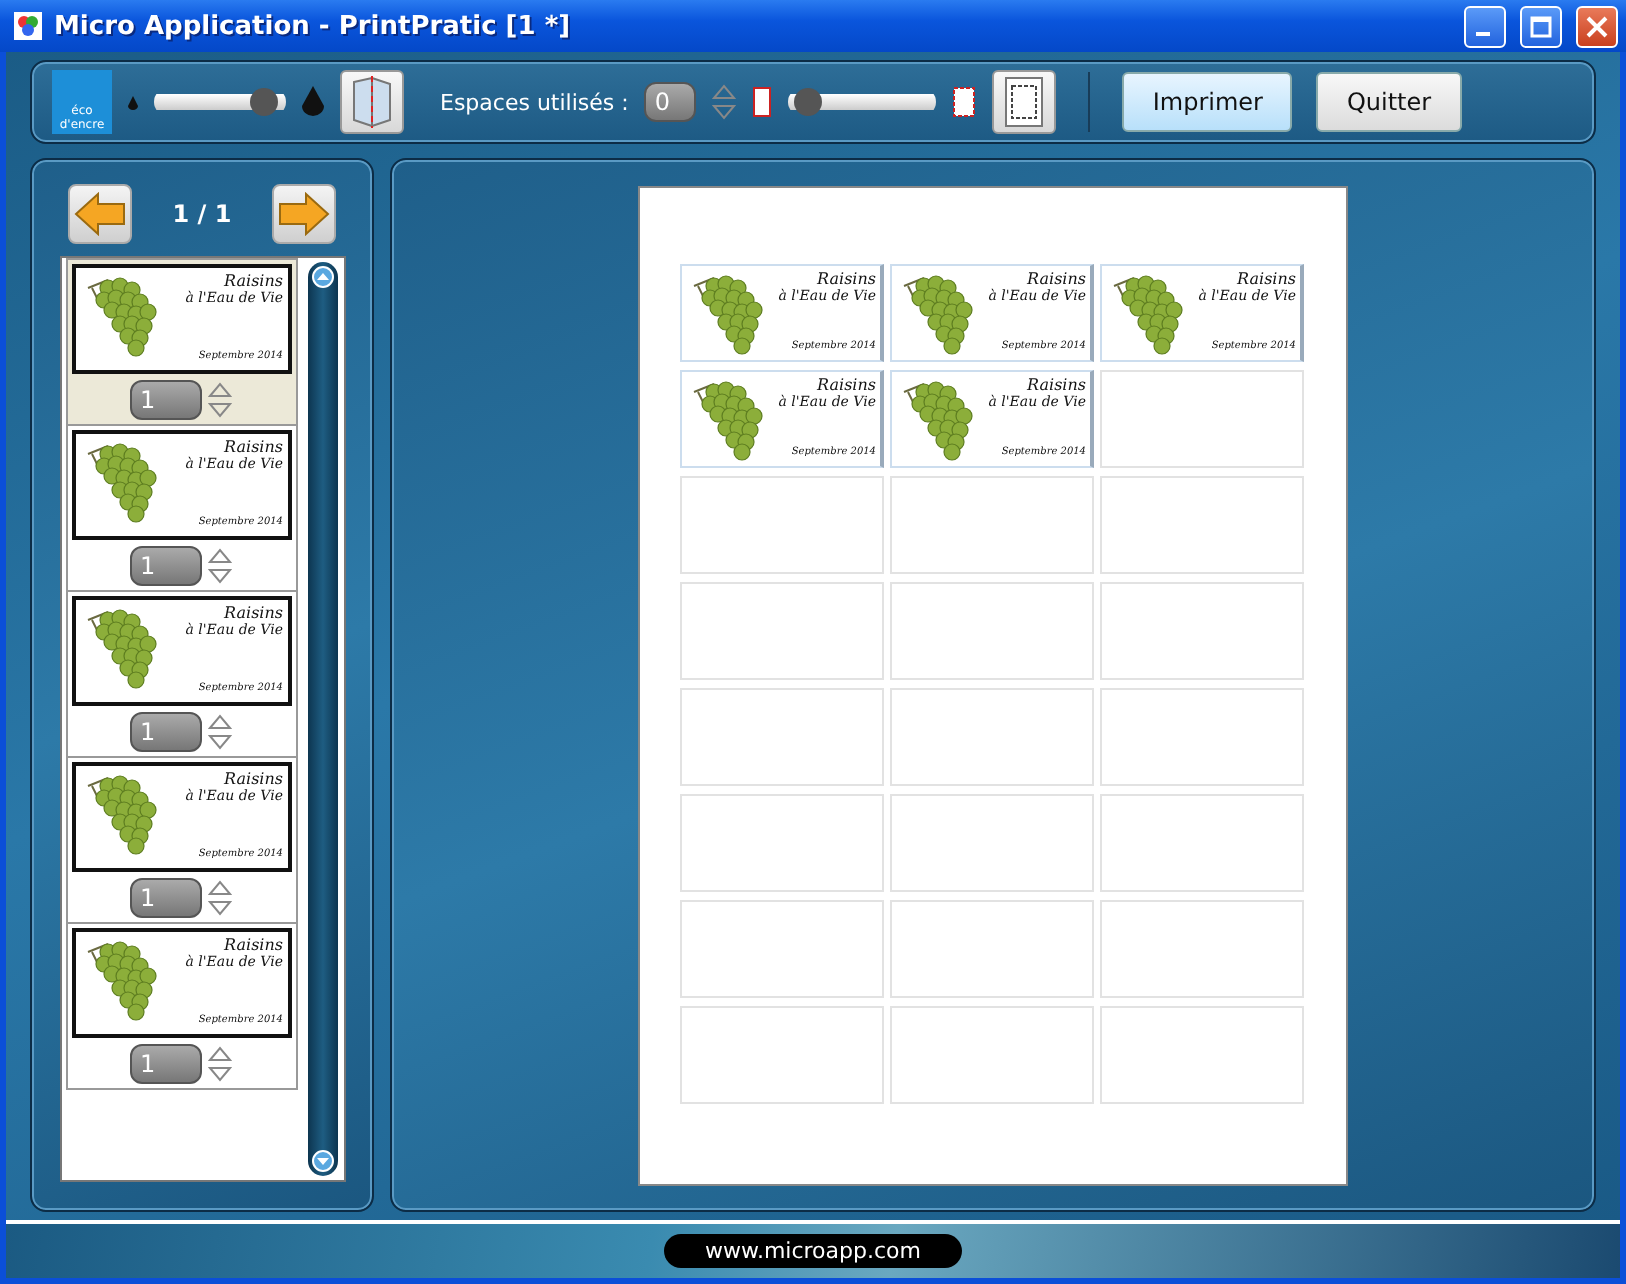 The height and width of the screenshot is (1284, 1626). Describe the element at coordinates (322, 1161) in the screenshot. I see `scroll-down-icon` at that location.